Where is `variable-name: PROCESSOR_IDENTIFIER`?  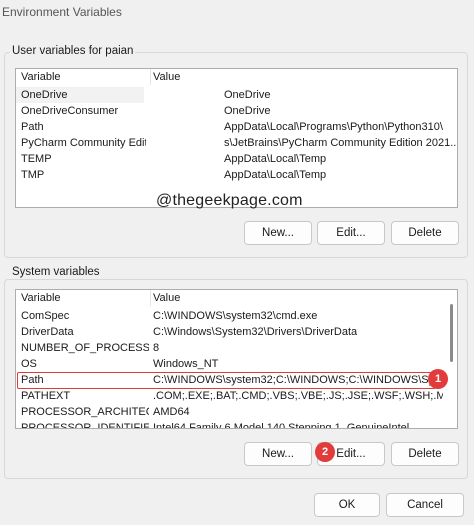
variable-name: PROCESSOR_IDENTIFIER is located at coordinates (85, 425).